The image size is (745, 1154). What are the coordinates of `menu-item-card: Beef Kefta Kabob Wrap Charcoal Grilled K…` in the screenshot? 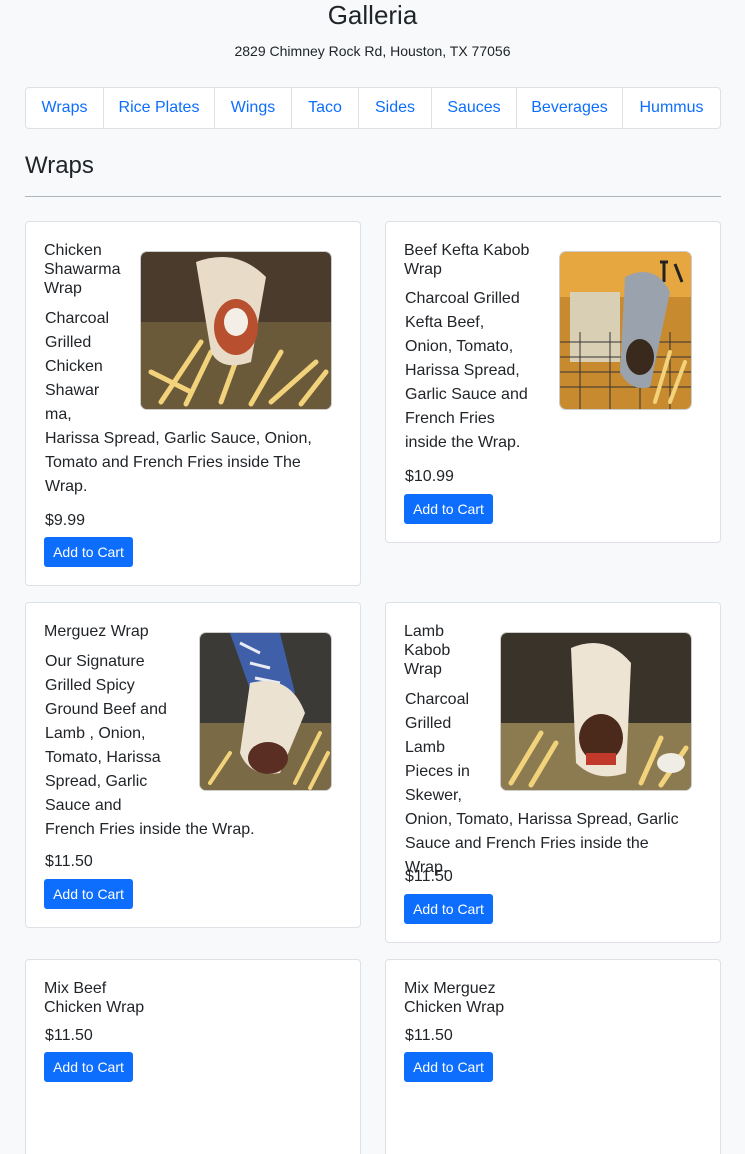 It's located at (553, 382).